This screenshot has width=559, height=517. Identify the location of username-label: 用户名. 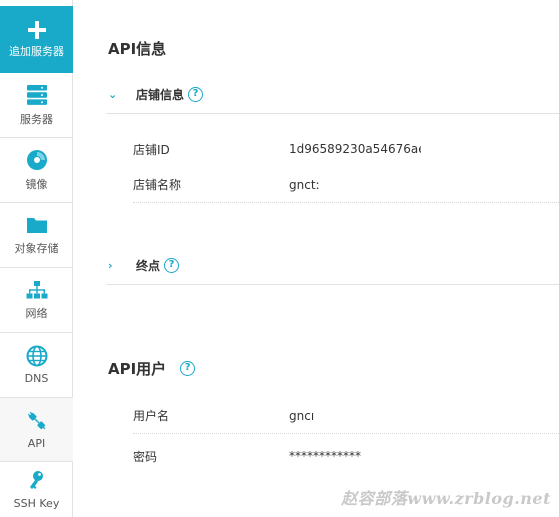
(151, 416).